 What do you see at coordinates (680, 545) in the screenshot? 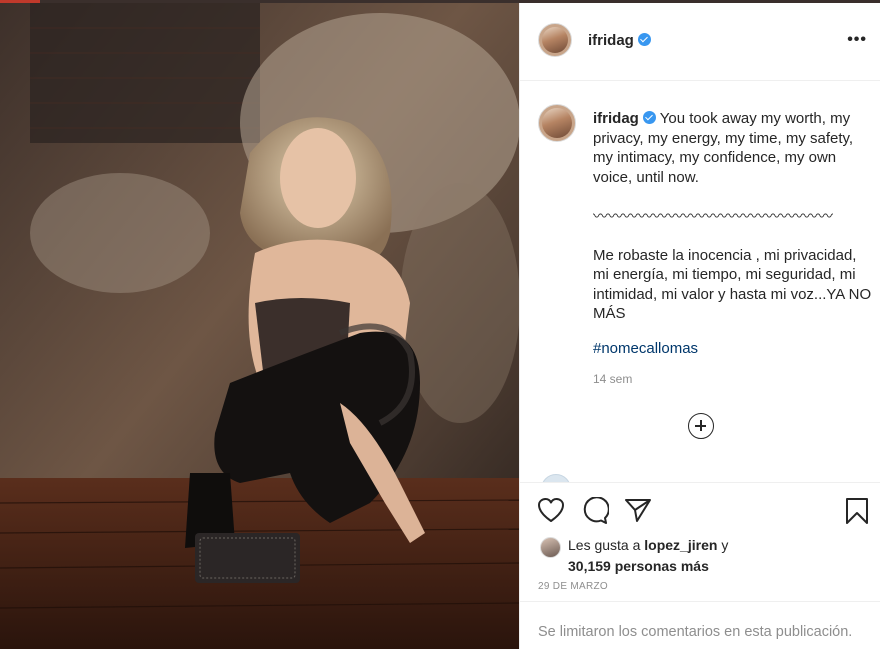
I see `likes-user: lopez_jiren` at bounding box center [680, 545].